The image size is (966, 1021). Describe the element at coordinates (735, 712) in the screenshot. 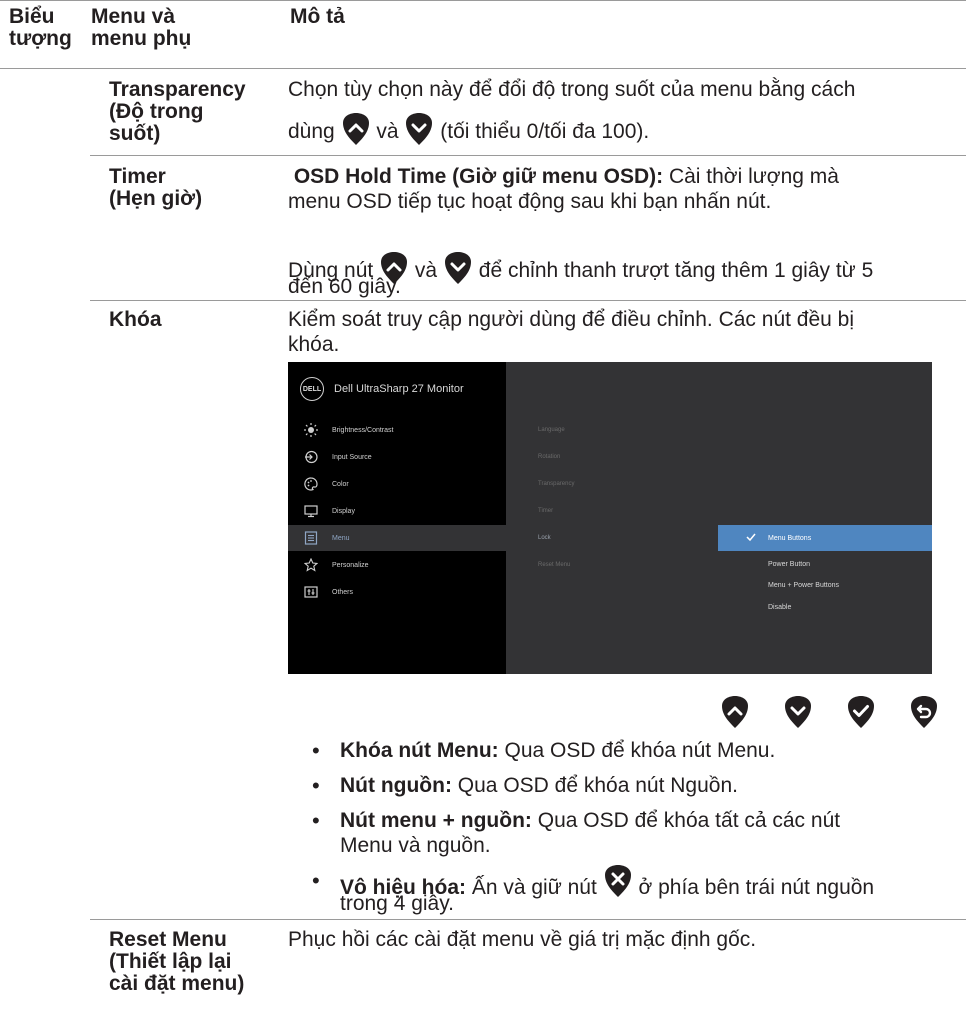

I see `up-button-icon` at that location.